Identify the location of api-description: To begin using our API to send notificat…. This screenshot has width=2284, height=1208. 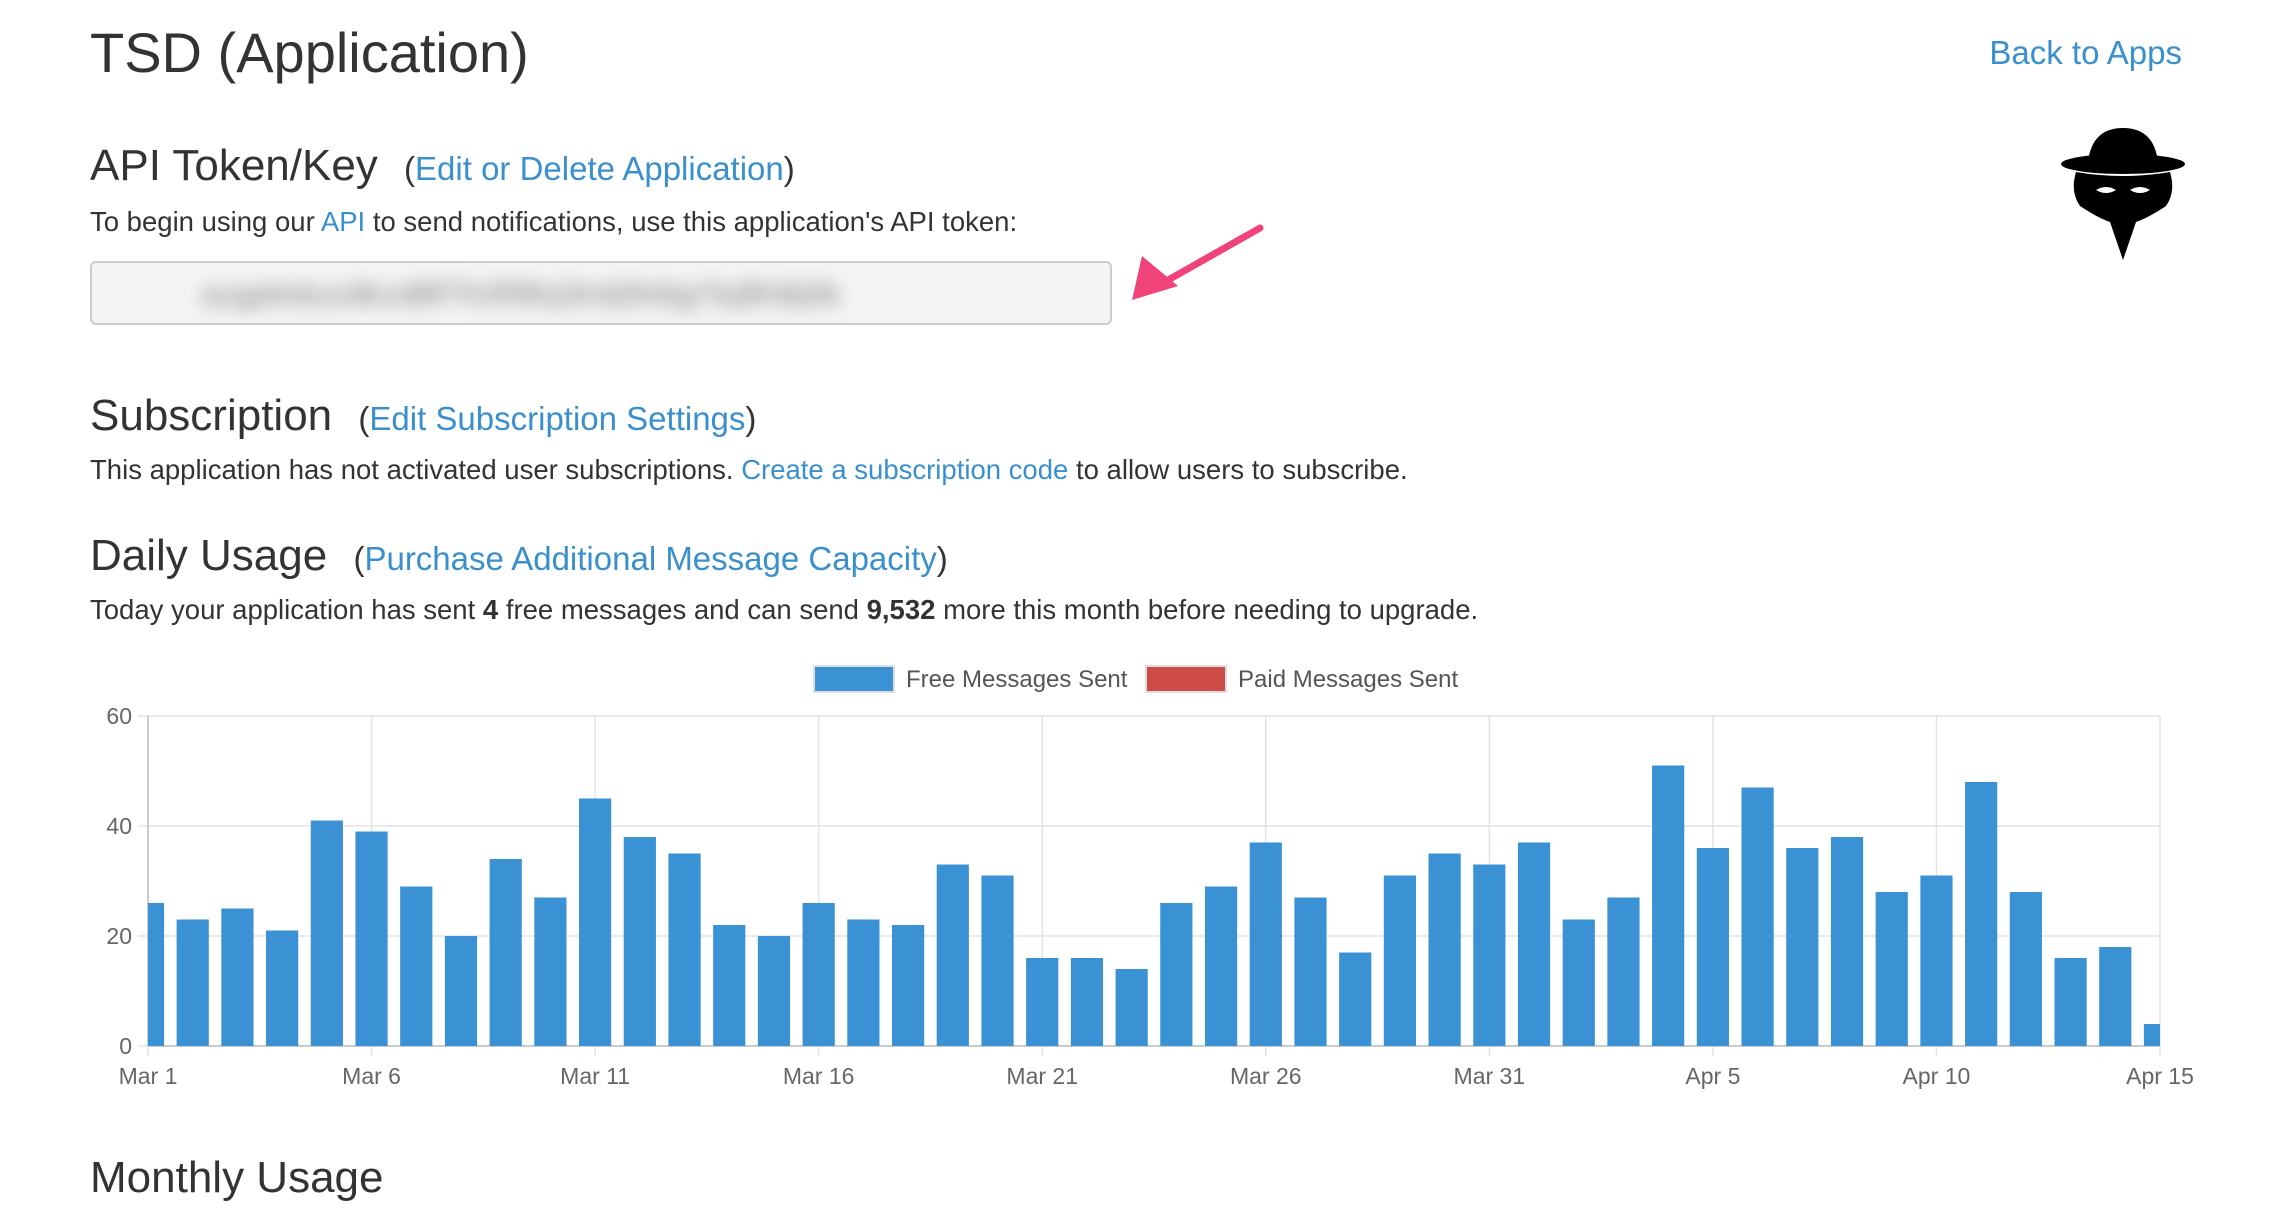
(553, 222).